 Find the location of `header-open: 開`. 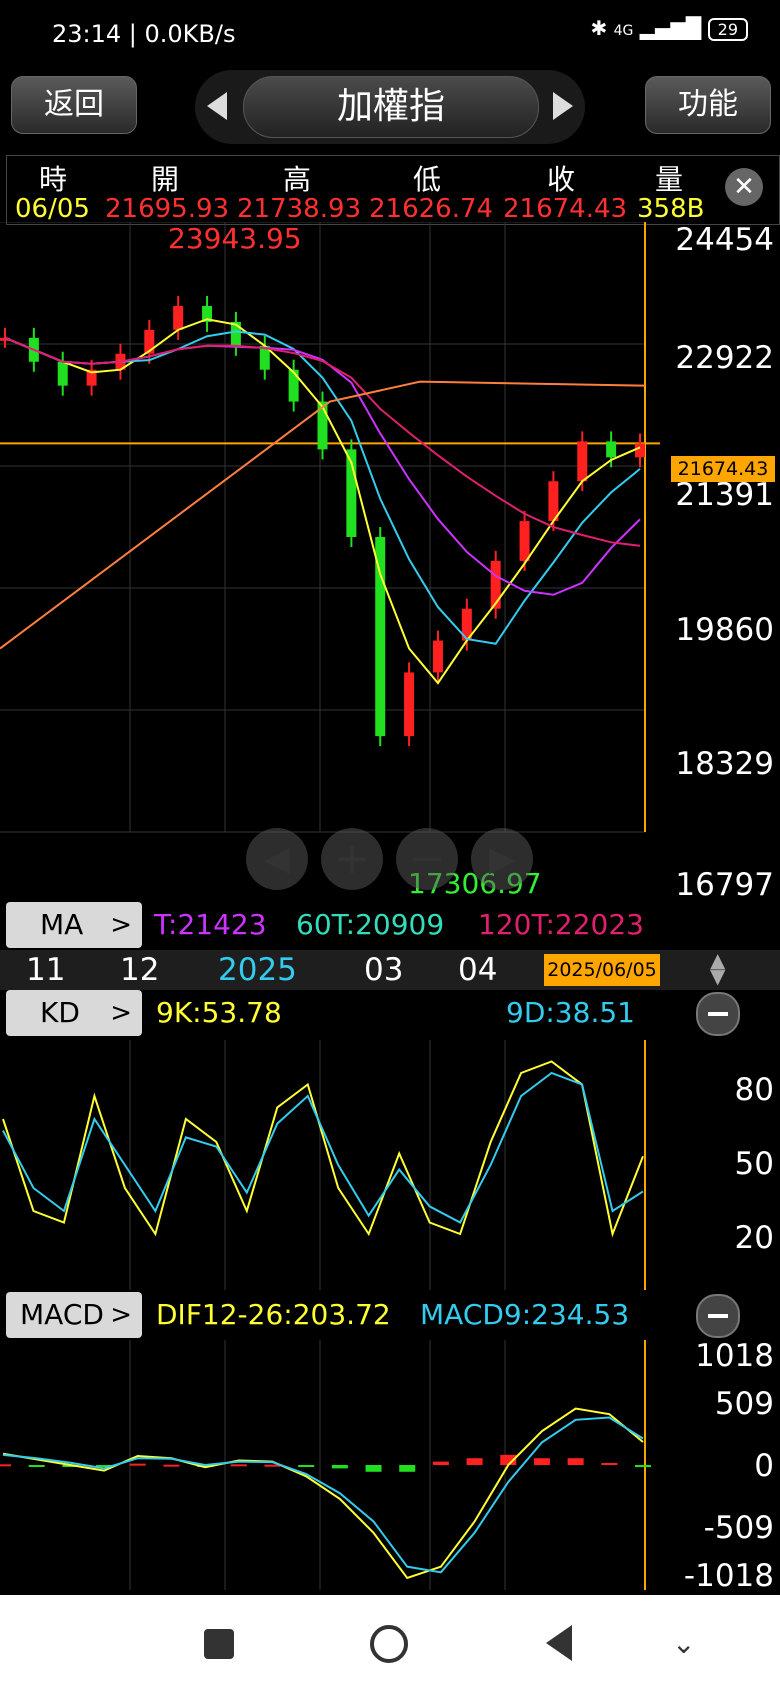

header-open: 開 is located at coordinates (165, 179).